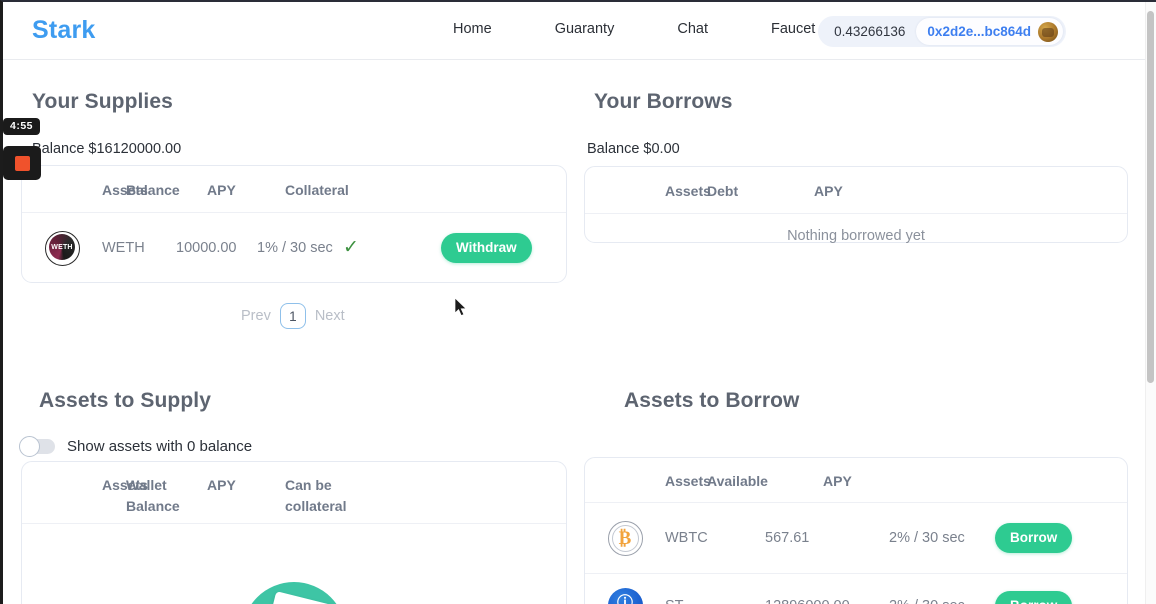  I want to click on borrow-assets-col-assets: Assets, so click(688, 481).